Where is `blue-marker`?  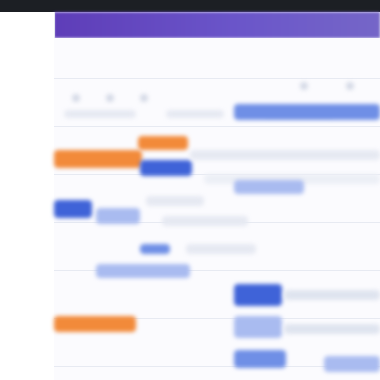
blue-marker is located at coordinates (155, 249).